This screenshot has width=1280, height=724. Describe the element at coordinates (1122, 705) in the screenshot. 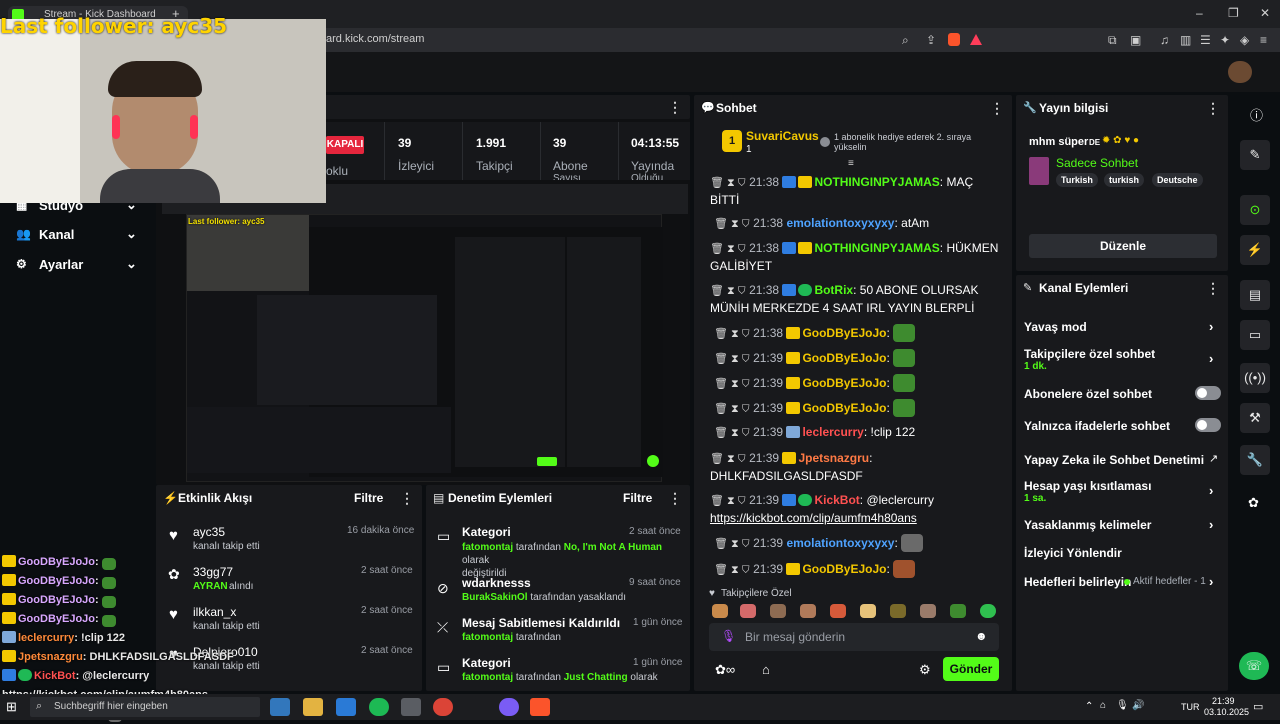

I see `mic-tray-icon: 🎙` at that location.